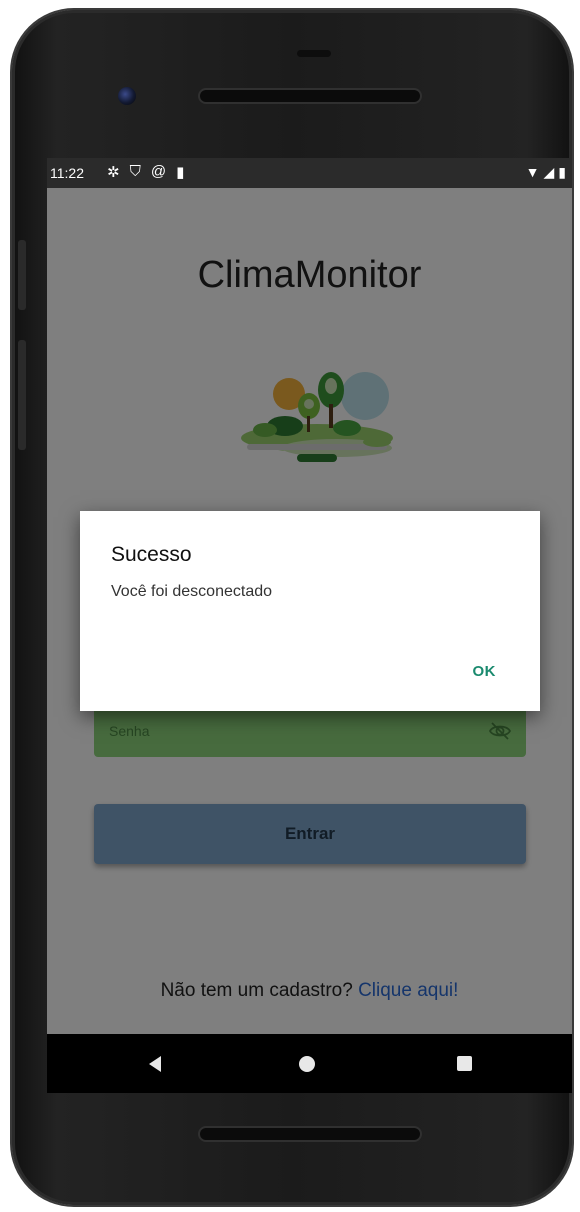 The image size is (580, 1212). Describe the element at coordinates (310, 1134) in the screenshot. I see `bottom-speaker` at that location.